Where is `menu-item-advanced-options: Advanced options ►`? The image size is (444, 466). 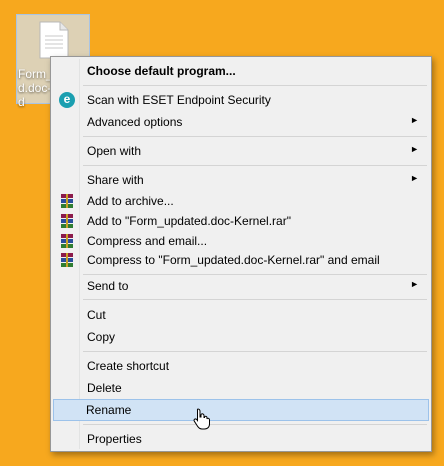 menu-item-advanced-options: Advanced options ► is located at coordinates (241, 122).